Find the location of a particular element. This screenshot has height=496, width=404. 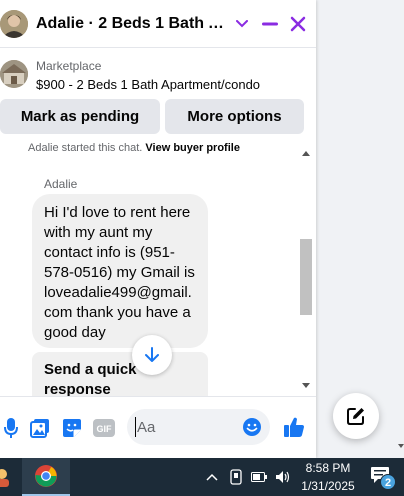

view-buyer-profile-link: View buyer profile is located at coordinates (192, 148).